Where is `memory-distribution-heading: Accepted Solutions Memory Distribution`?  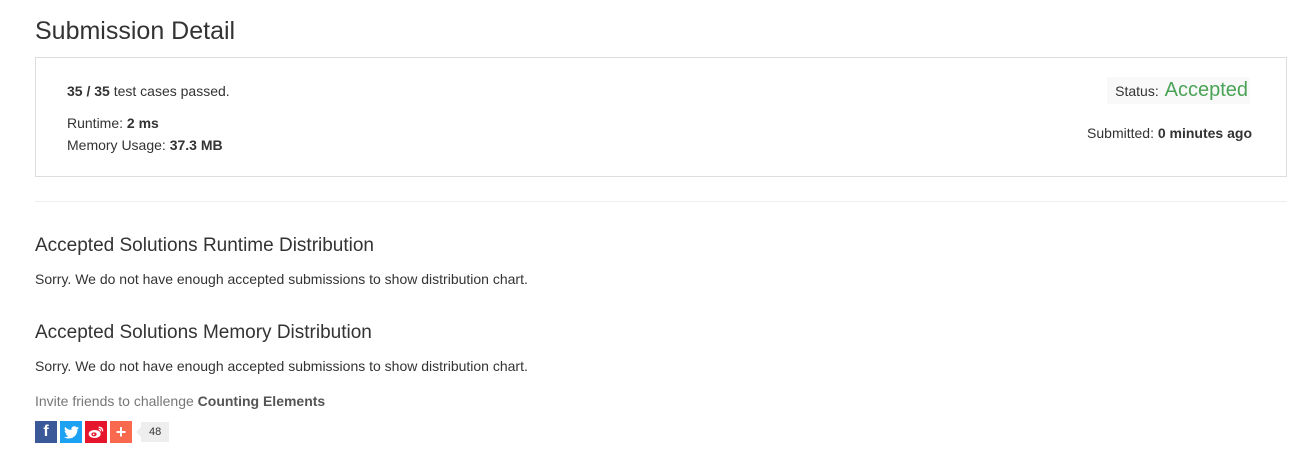 memory-distribution-heading: Accepted Solutions Memory Distribution is located at coordinates (203, 332).